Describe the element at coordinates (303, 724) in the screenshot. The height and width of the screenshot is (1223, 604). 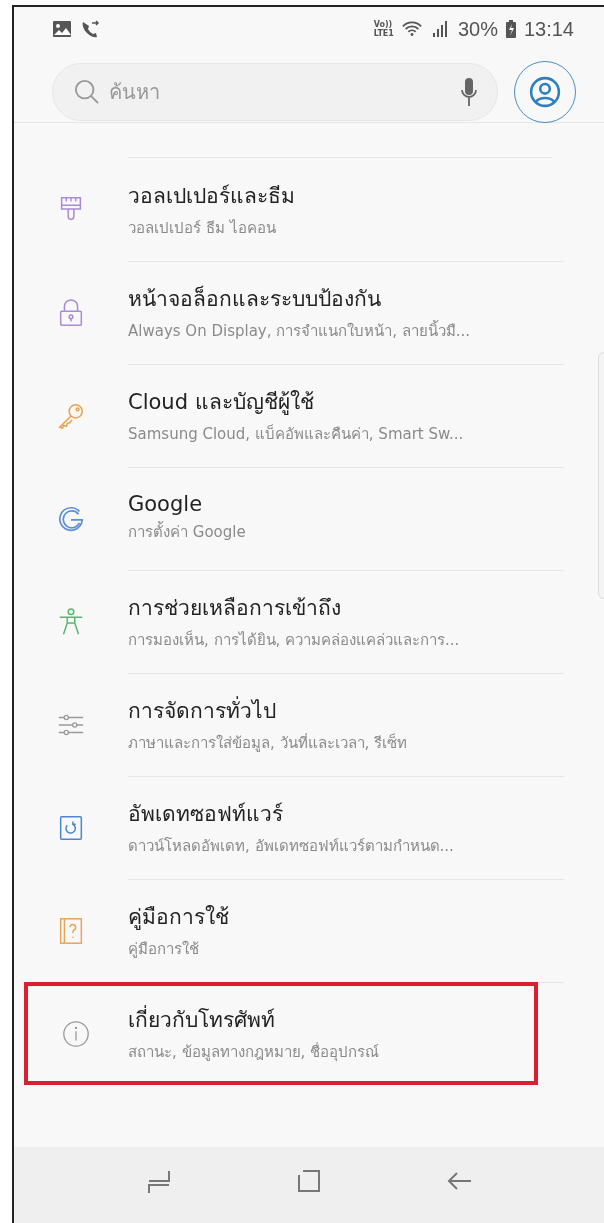
I see `settings-item: การจัดการทั่วไป ภาษาและการใส่ข้อมูล, วันที่และเวลา, รีเซ็ท` at that location.